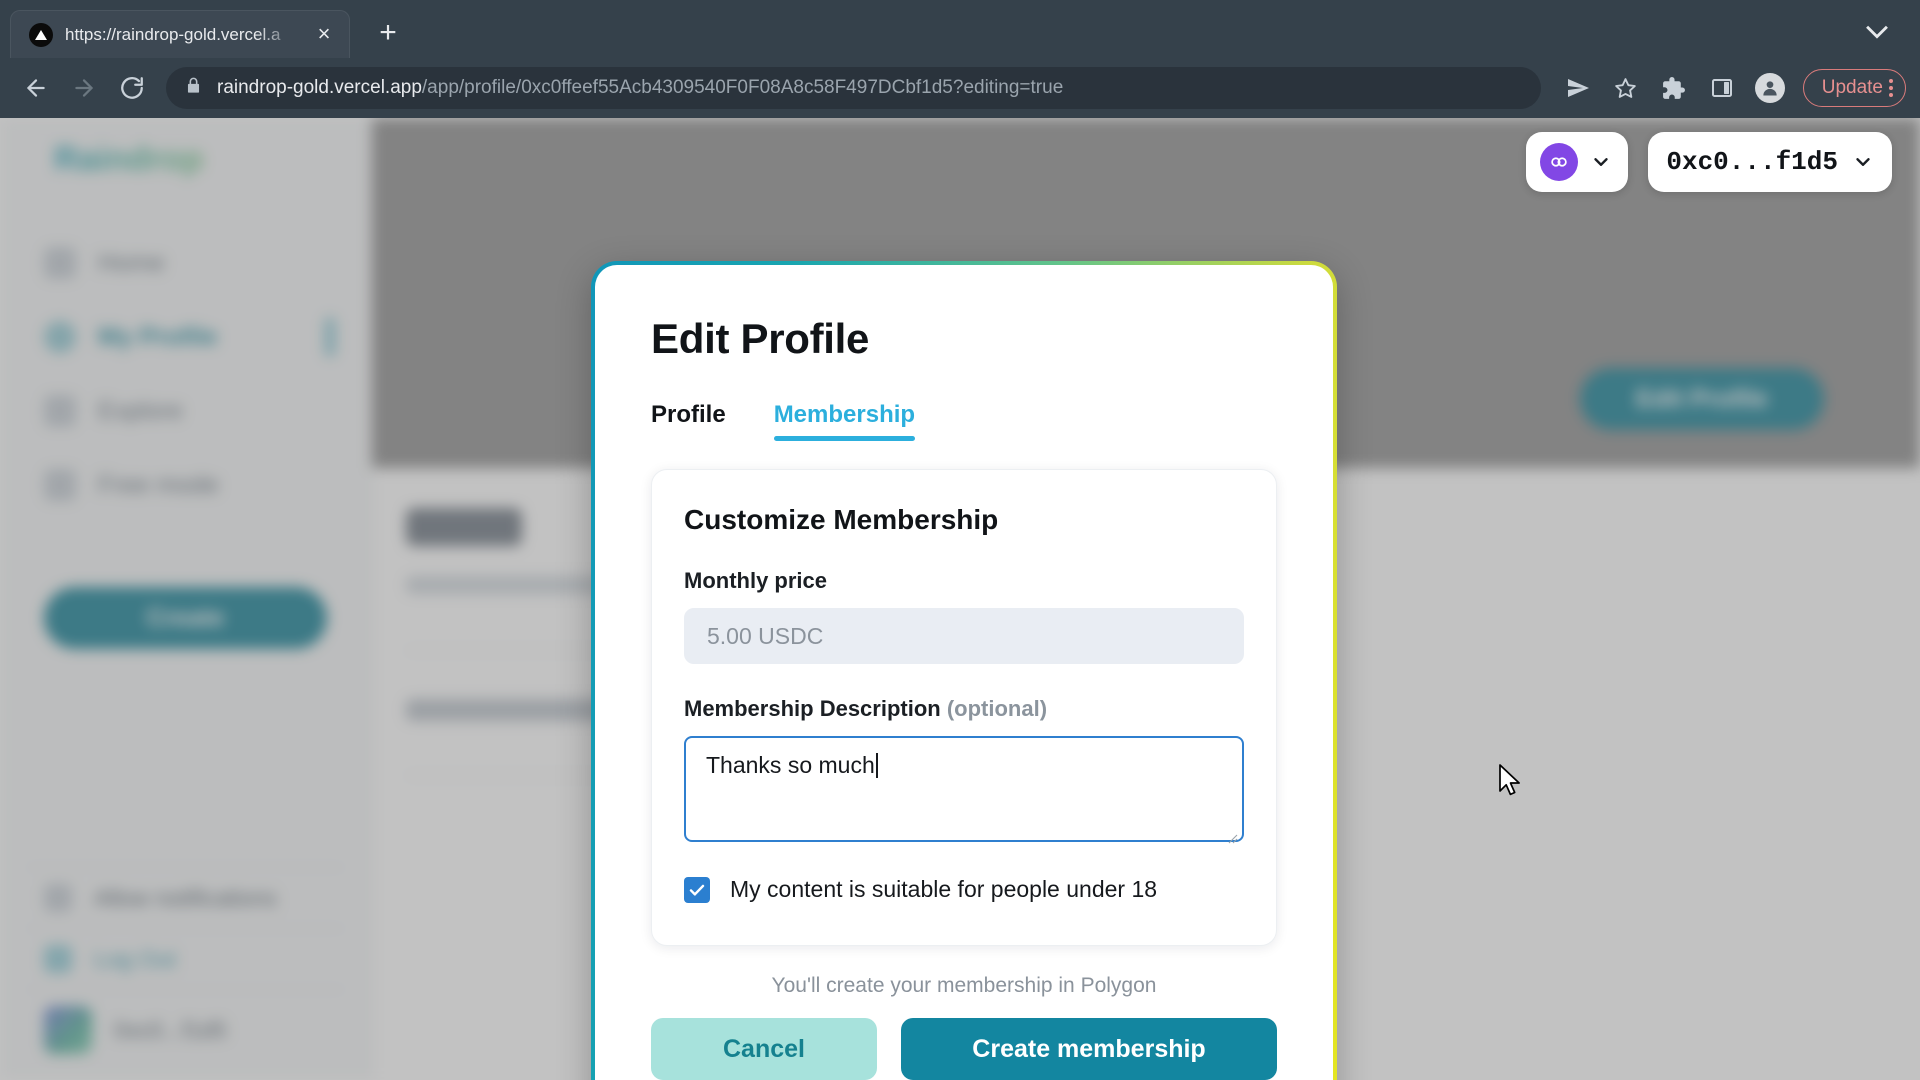  Describe the element at coordinates (1231, 833) in the screenshot. I see `resize-handle-icon` at that location.